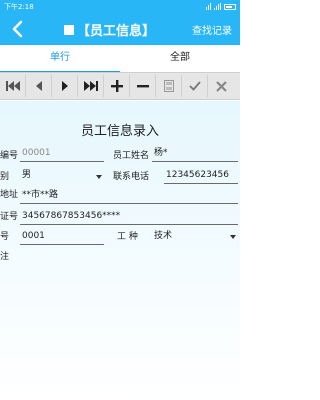 This screenshot has width=320, height=400. I want to click on jobtype-select: 技术, so click(195, 237).